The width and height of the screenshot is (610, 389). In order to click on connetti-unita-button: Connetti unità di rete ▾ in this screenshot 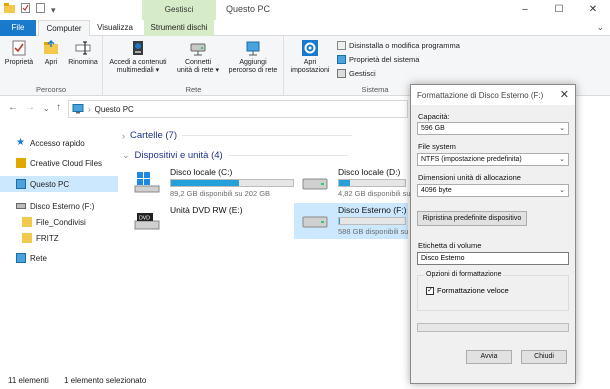, I will do `click(198, 57)`.